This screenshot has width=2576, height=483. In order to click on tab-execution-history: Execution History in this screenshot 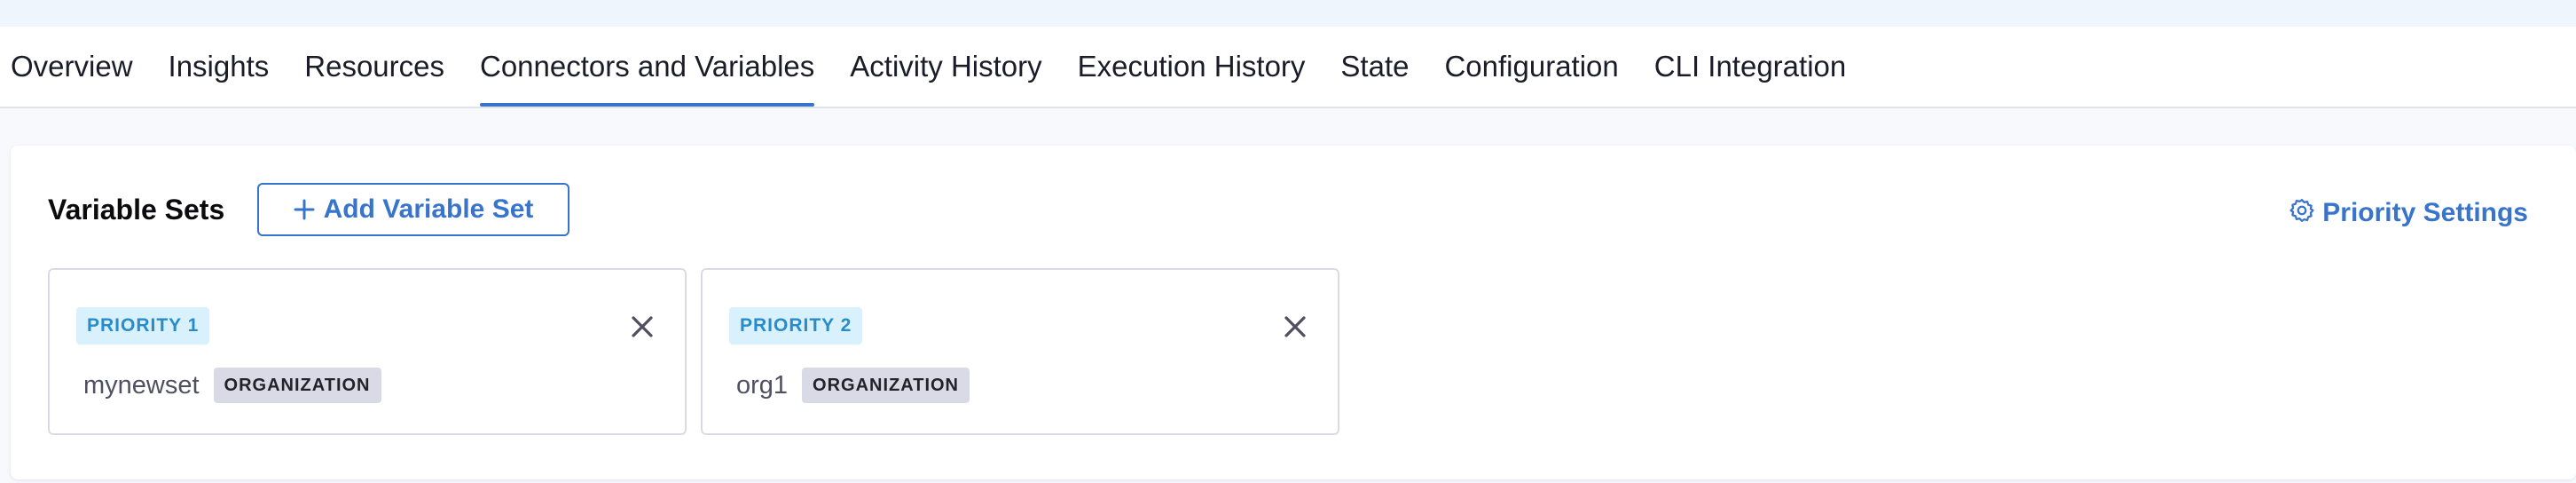, I will do `click(1192, 67)`.